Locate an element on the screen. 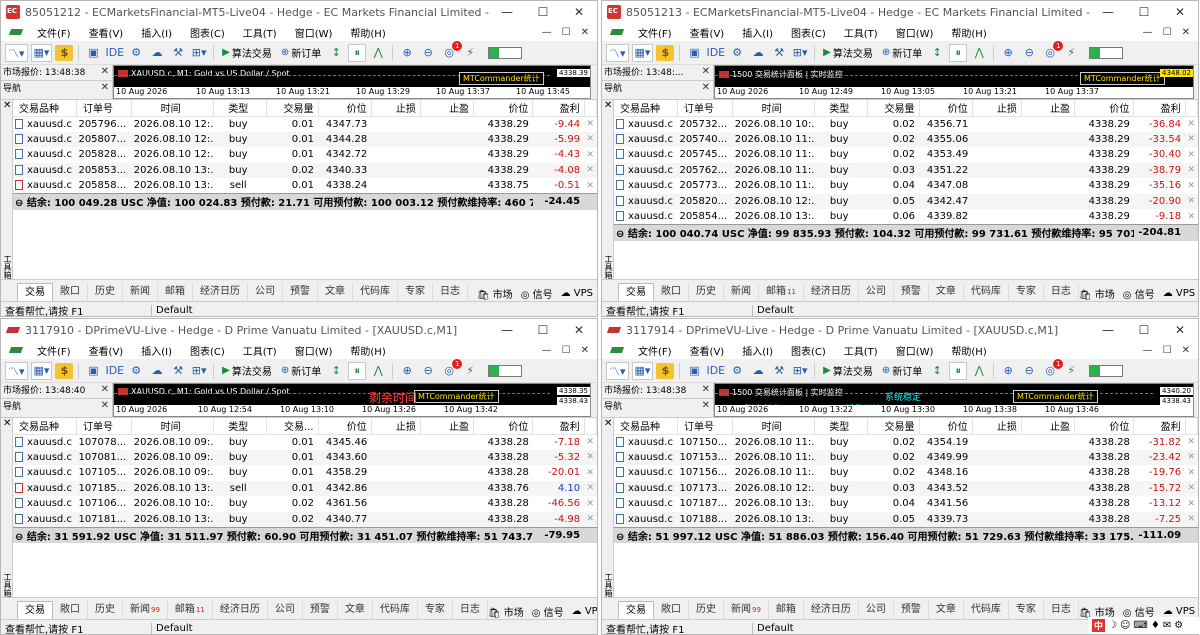 Image resolution: width=1200 pixels, height=635 pixels. signals-icon: ⋀ is located at coordinates (378, 371).